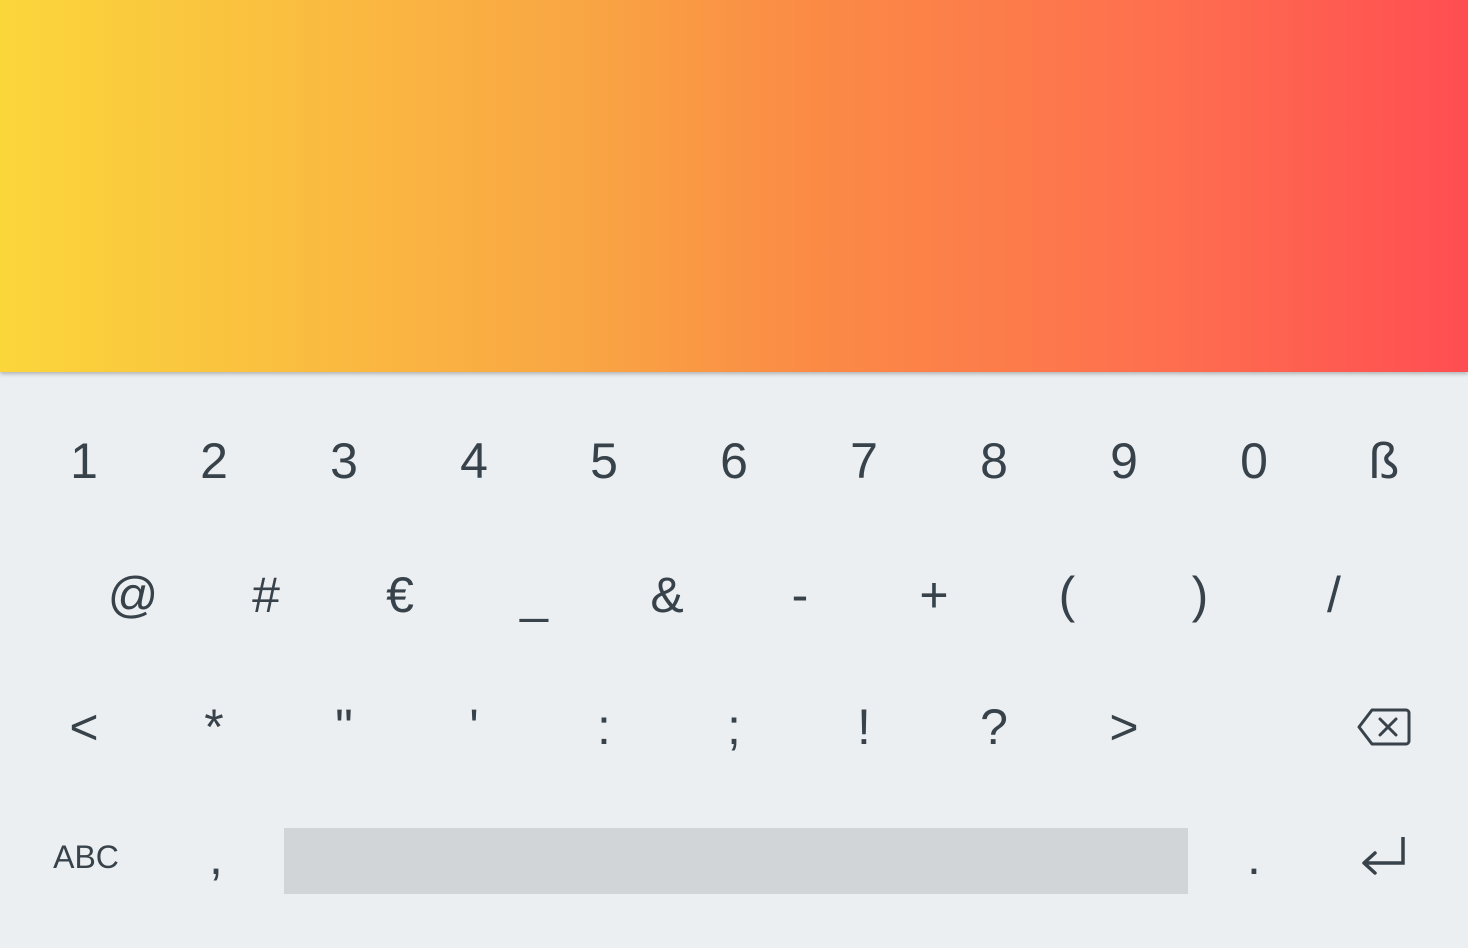 The width and height of the screenshot is (1468, 948). Describe the element at coordinates (534, 595) in the screenshot. I see `key-underscore: _` at that location.